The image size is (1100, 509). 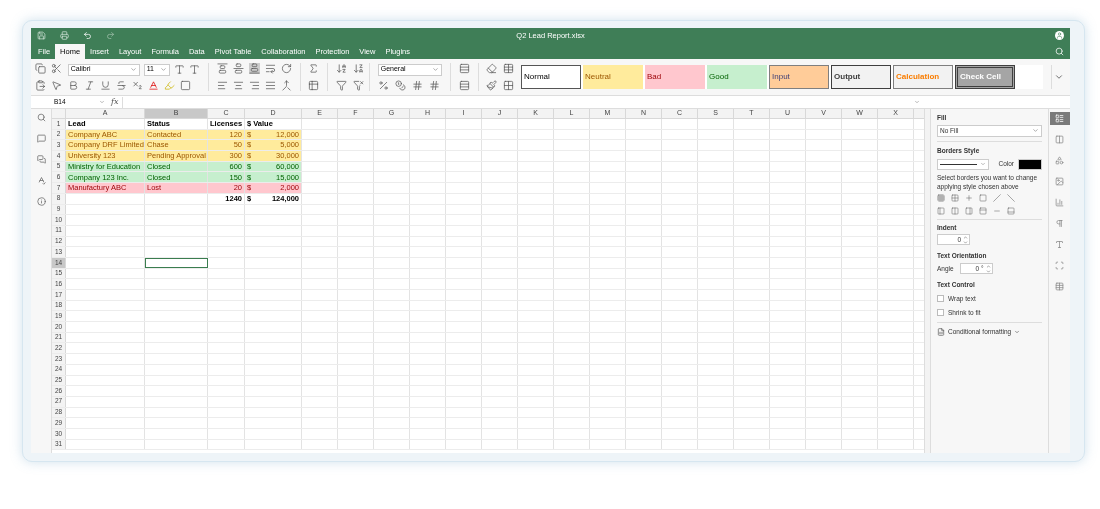 I want to click on pivot-settings-icon, so click(x=1059, y=265).